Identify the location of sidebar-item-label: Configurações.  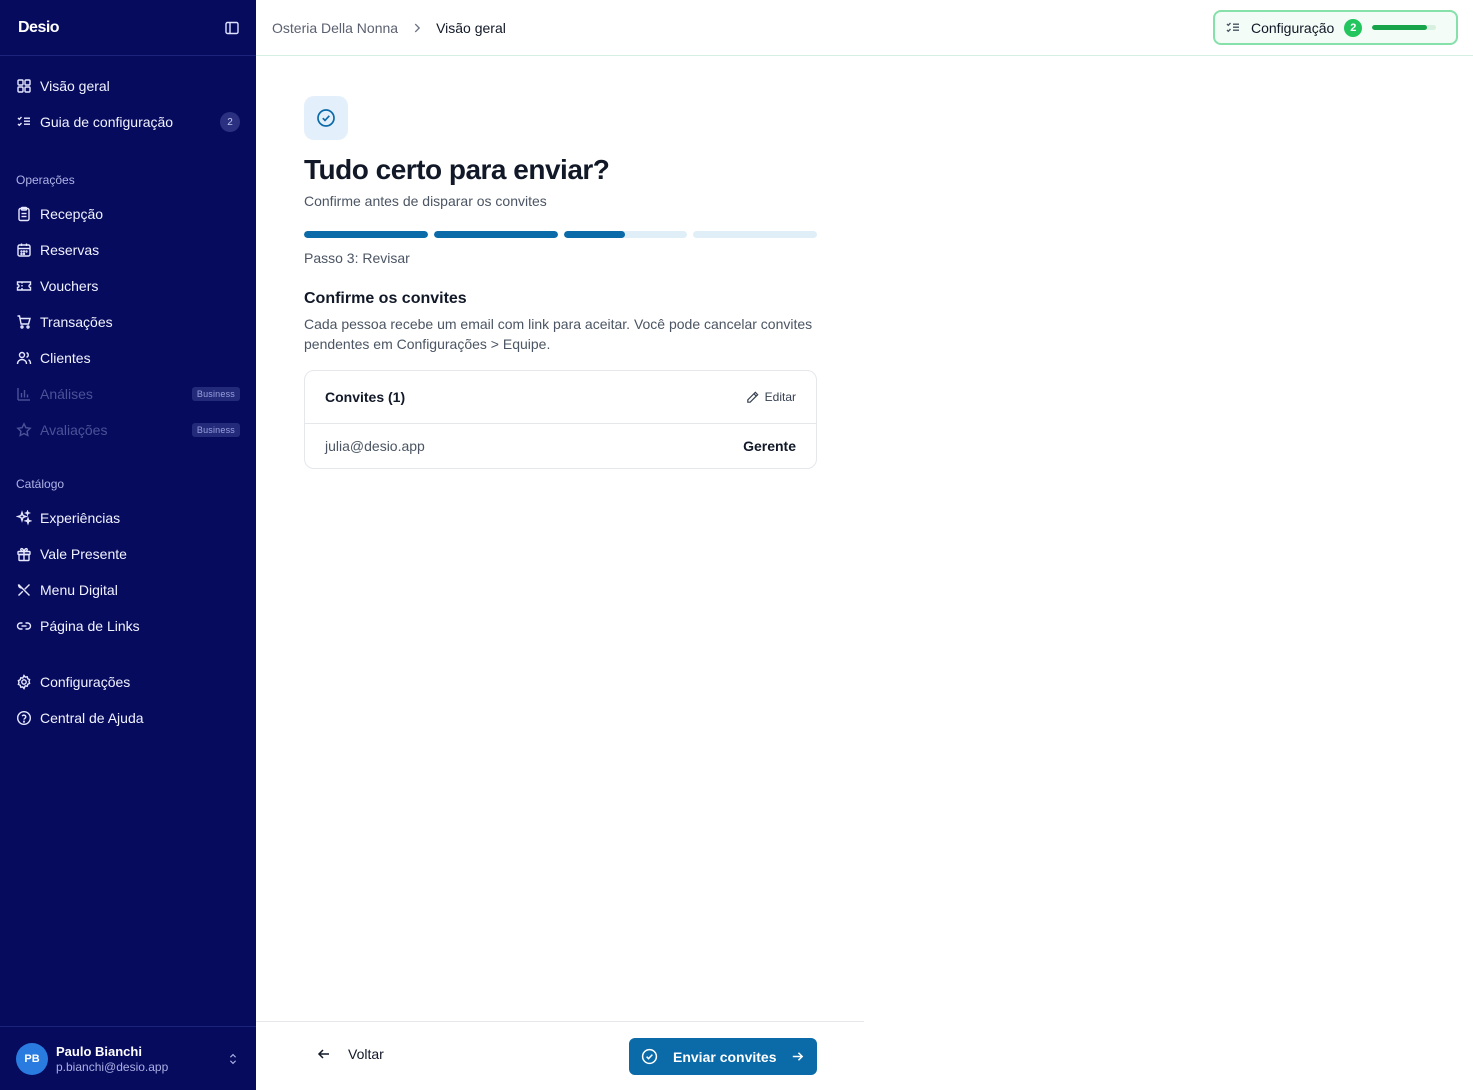
(85, 682).